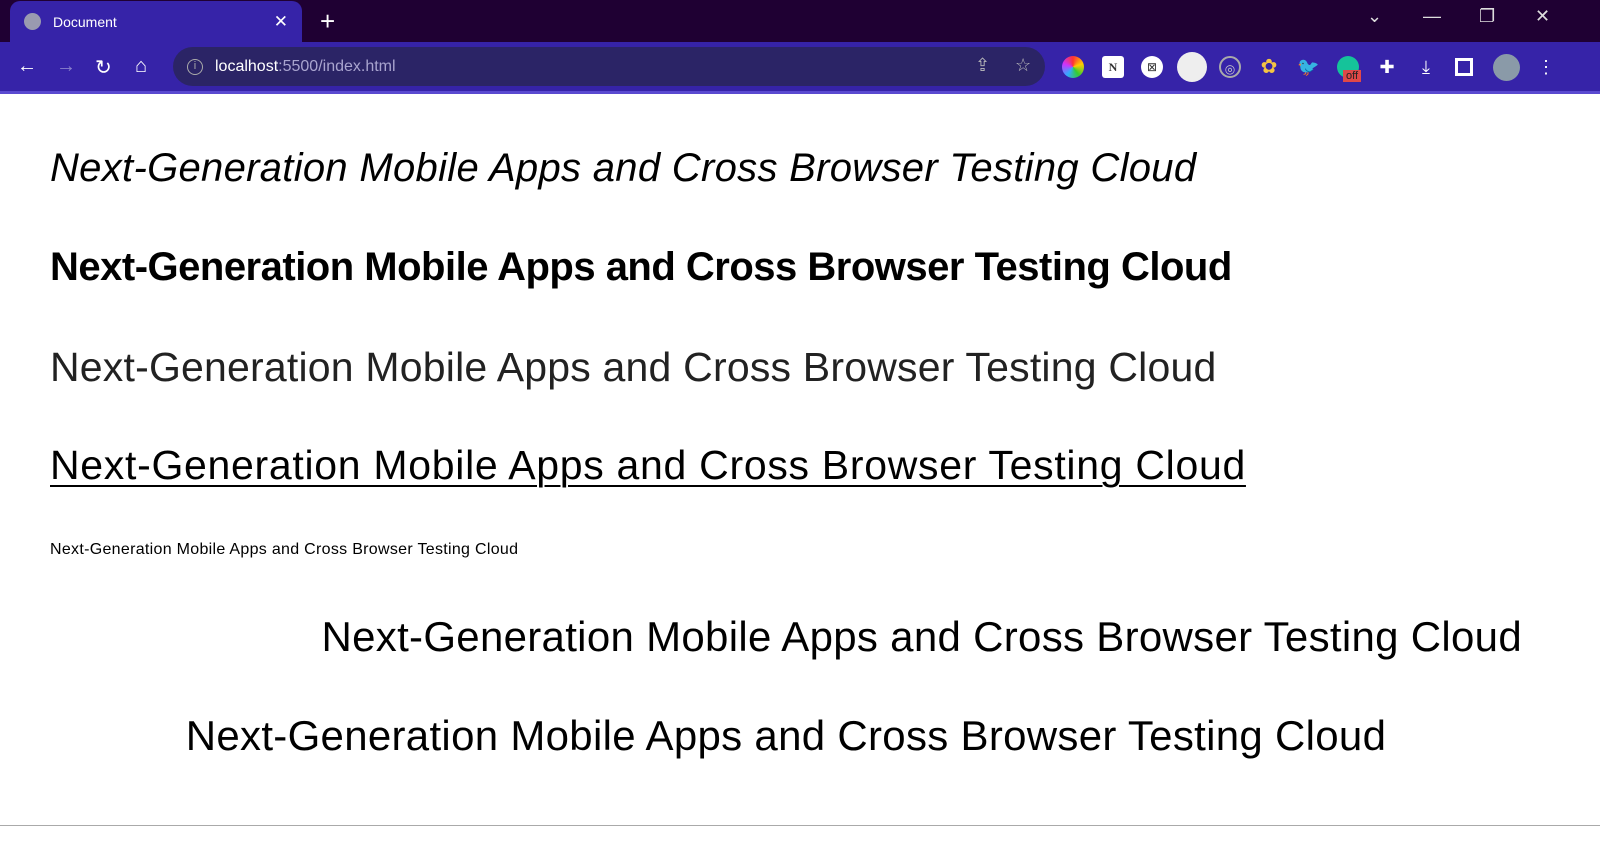 Image resolution: width=1600 pixels, height=843 pixels. I want to click on forward-icon: →, so click(66, 66).